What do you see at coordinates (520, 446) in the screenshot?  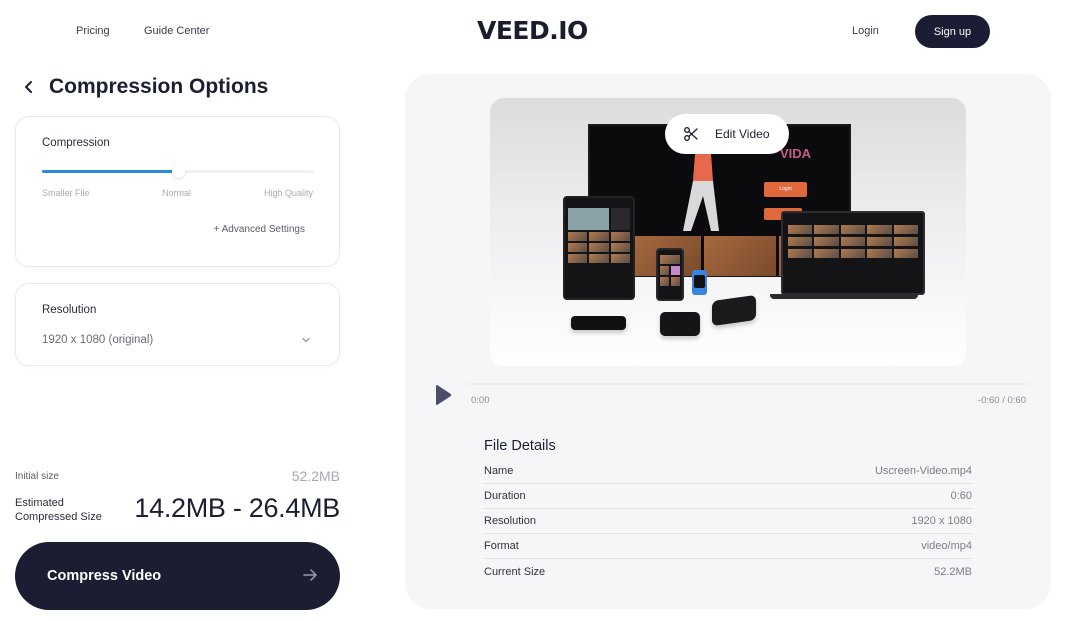 I see `file-details-title: File Details` at bounding box center [520, 446].